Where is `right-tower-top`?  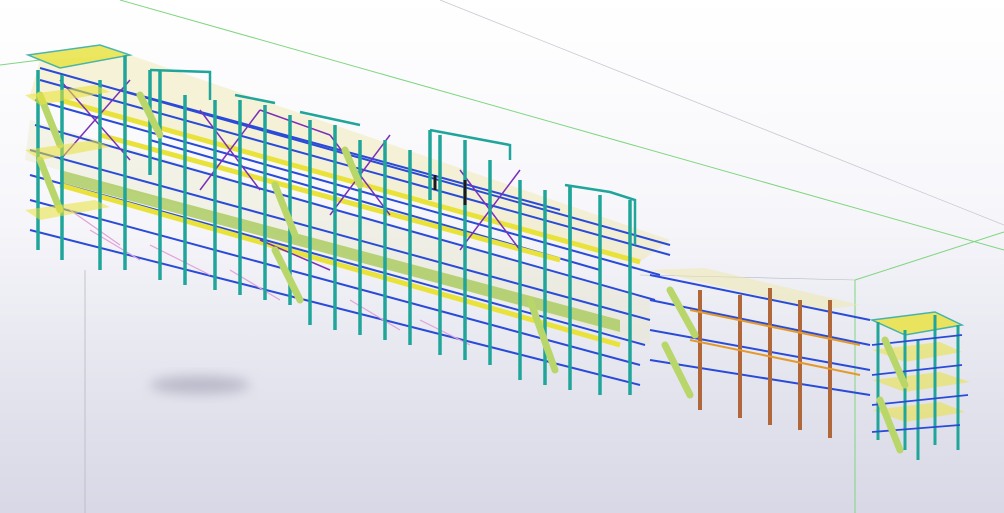 right-tower-top is located at coordinates (917, 323).